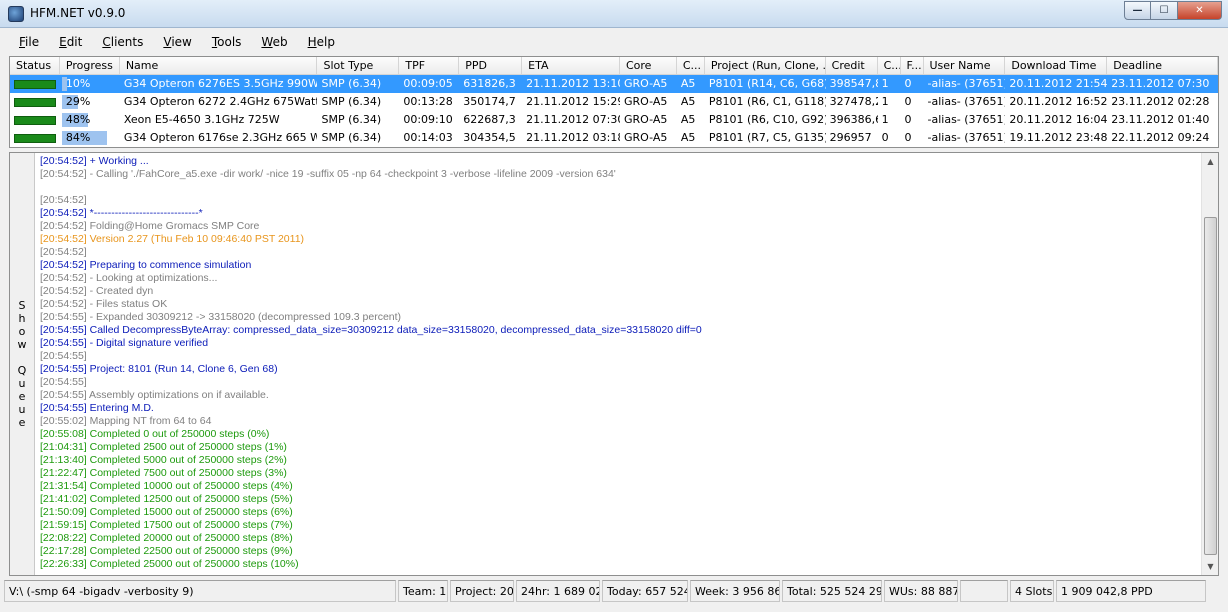 The image size is (1228, 612). What do you see at coordinates (219, 66) in the screenshot?
I see `column-header-name: Name` at bounding box center [219, 66].